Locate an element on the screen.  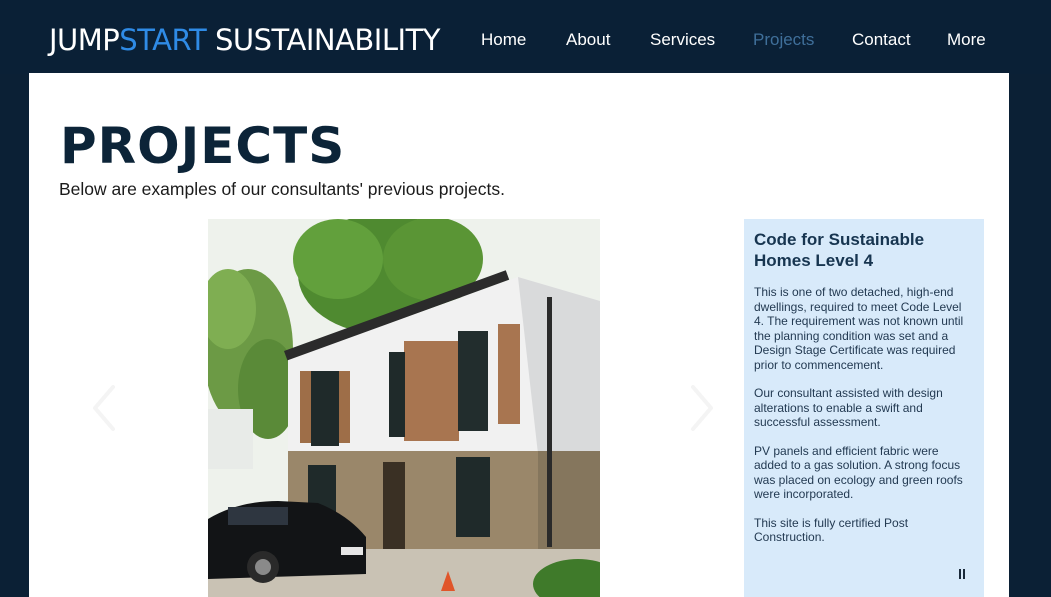
nav-about: About is located at coordinates (588, 40).